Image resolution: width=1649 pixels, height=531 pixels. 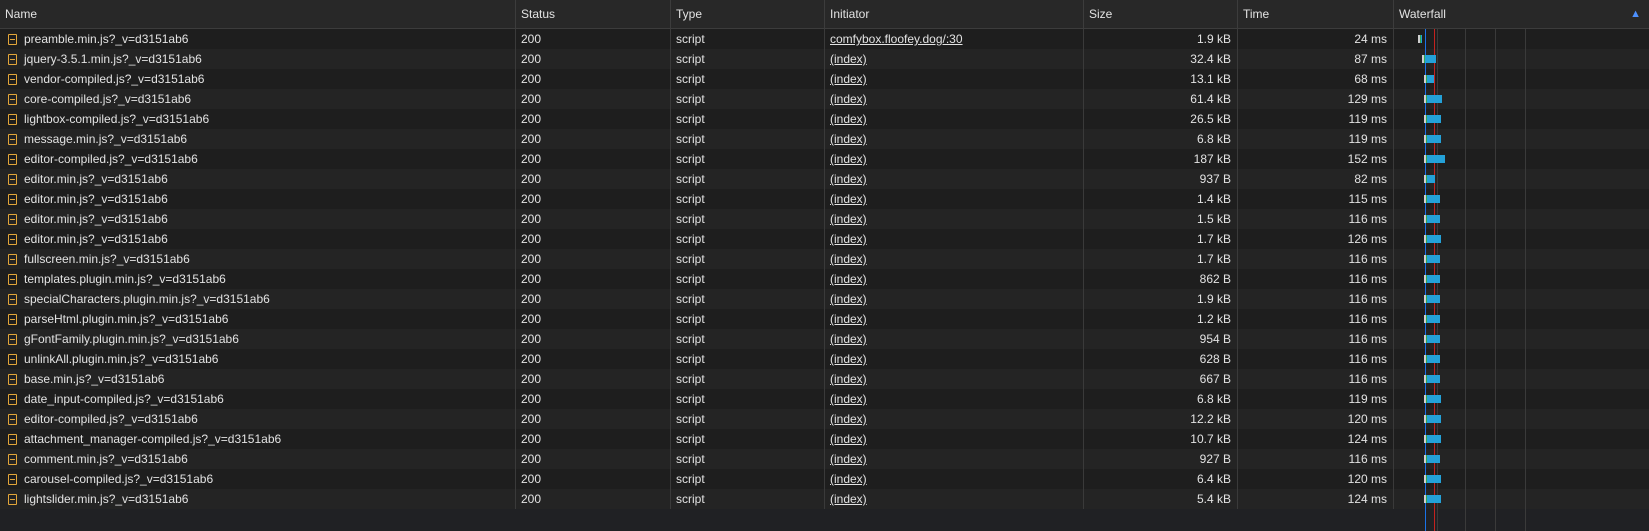 What do you see at coordinates (126, 319) in the screenshot?
I see `request-name: parseHtml.plugin.min.js?_v=d3151ab6` at bounding box center [126, 319].